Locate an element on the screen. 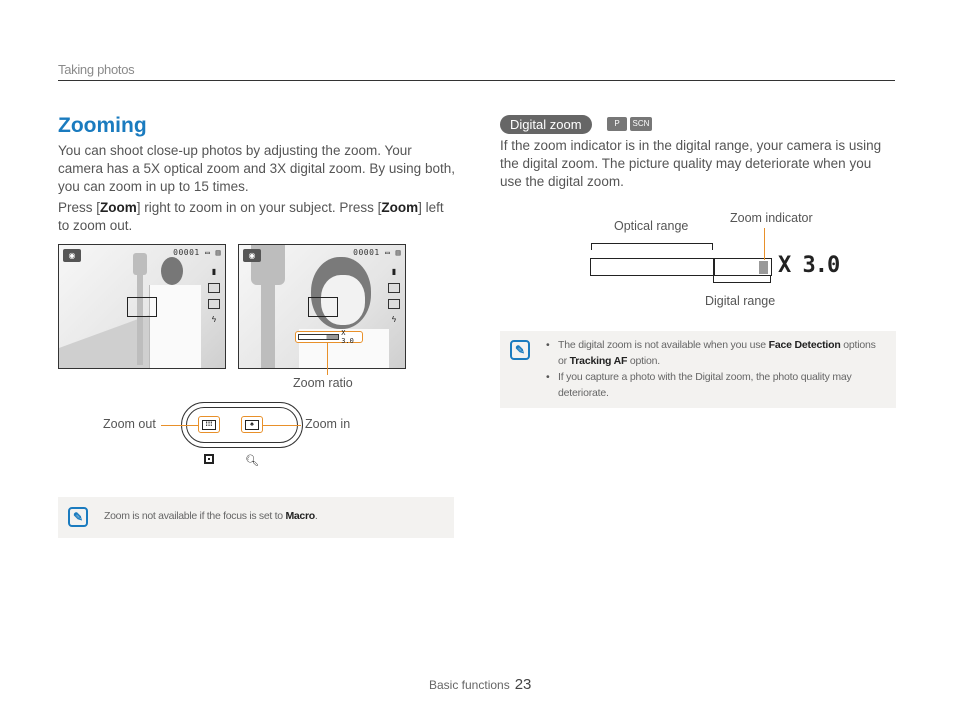 Image resolution: width=954 pixels, height=720 pixels. section-label: Taking photos is located at coordinates (96, 69).